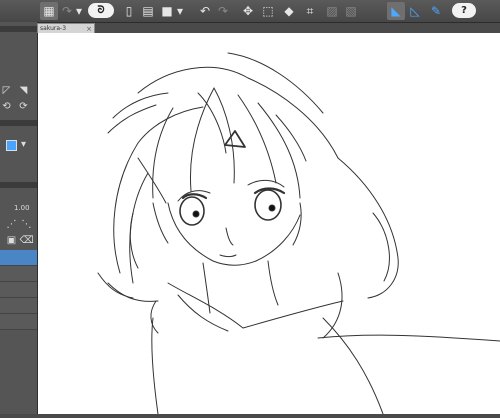 The height and width of the screenshot is (418, 500). What do you see at coordinates (129, 11) in the screenshot?
I see `new-file-icon: ▯` at bounding box center [129, 11].